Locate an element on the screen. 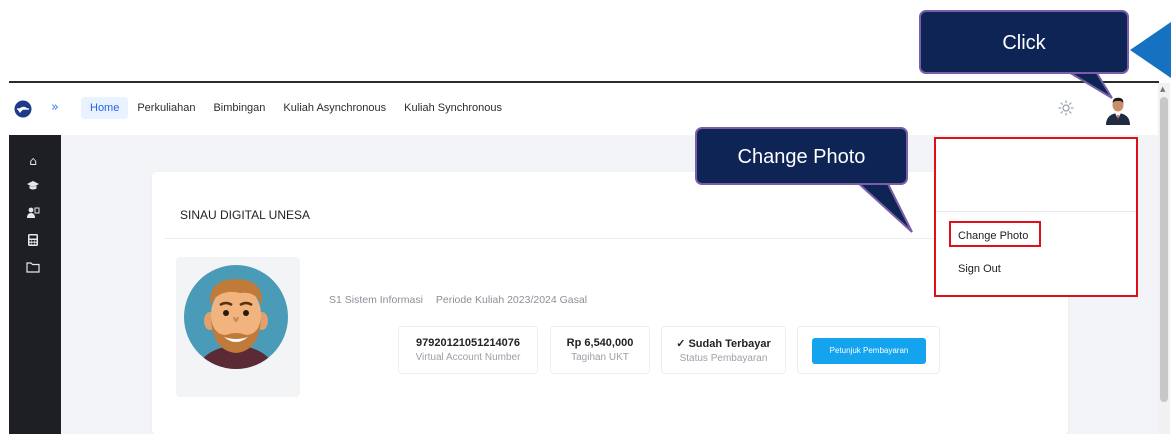  card-title: SINAU DIGITAL UNESA is located at coordinates (245, 215).